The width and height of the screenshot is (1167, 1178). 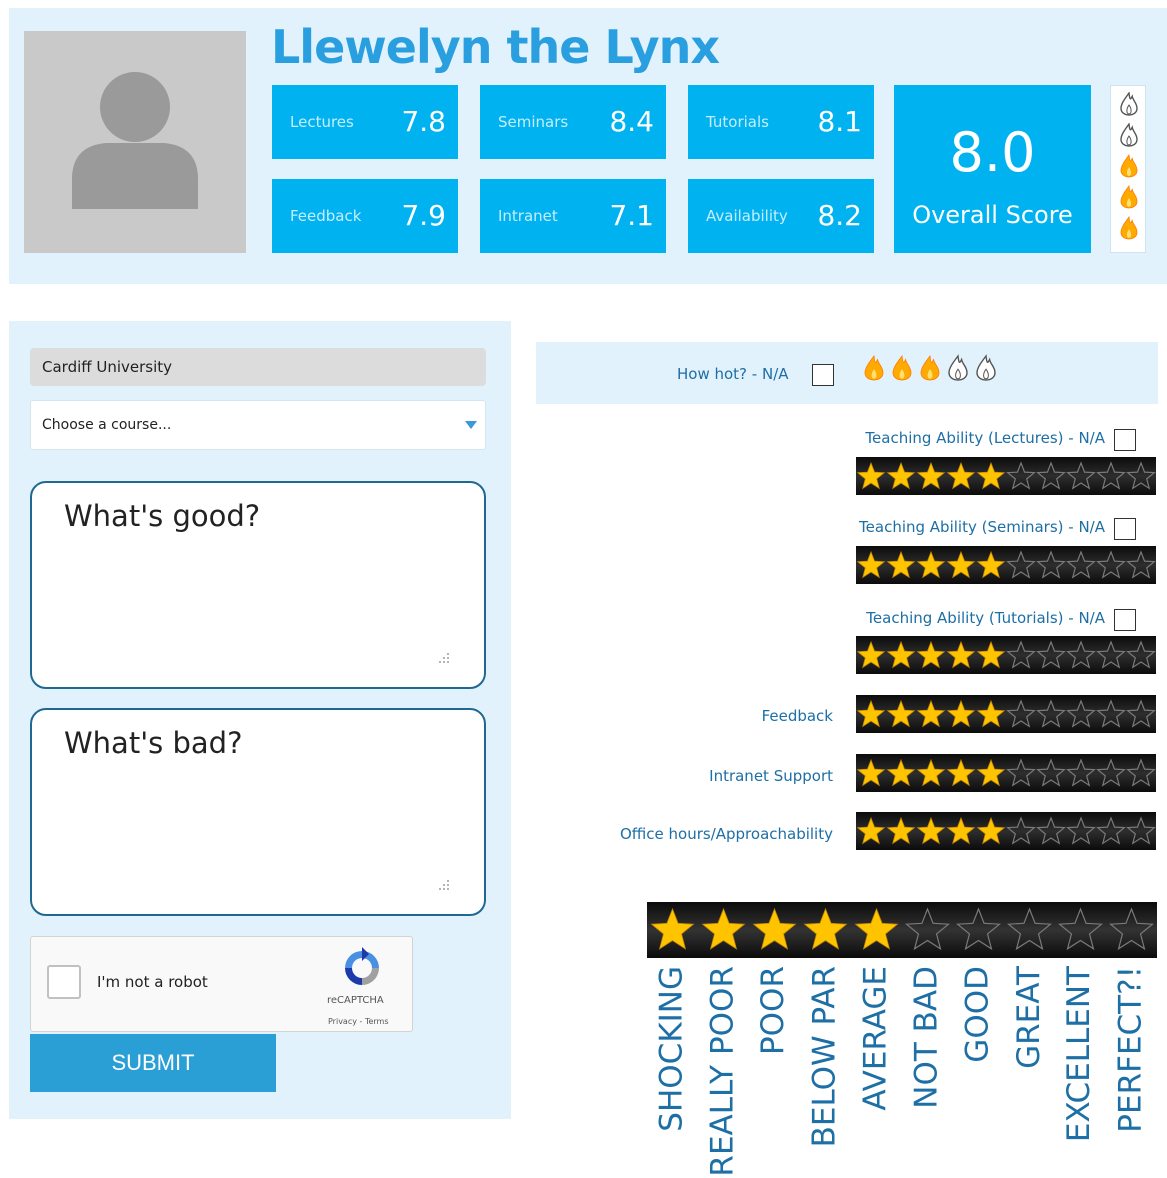 I want to click on star-rating-feedback, so click(x=1006, y=714).